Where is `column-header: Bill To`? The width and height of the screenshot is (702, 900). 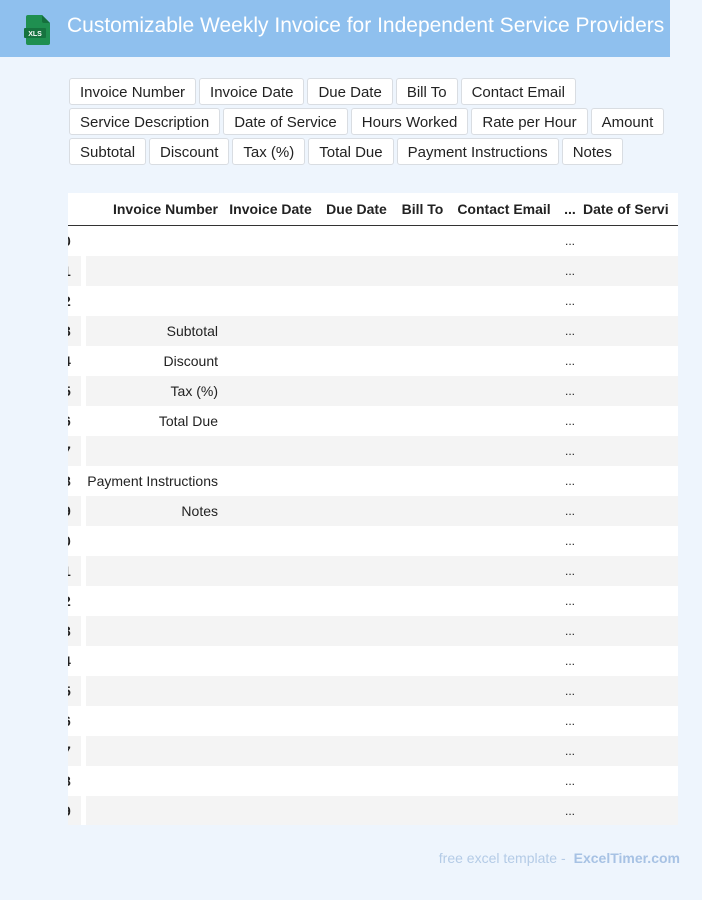 column-header: Bill To is located at coordinates (422, 209).